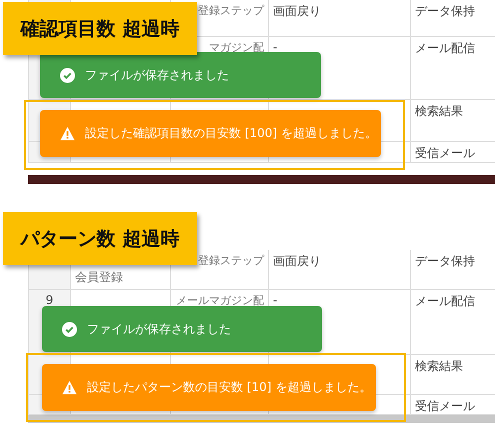 This screenshot has height=430, width=495. Describe the element at coordinates (99, 277) in the screenshot. I see `table-cell: 会員登録` at that location.